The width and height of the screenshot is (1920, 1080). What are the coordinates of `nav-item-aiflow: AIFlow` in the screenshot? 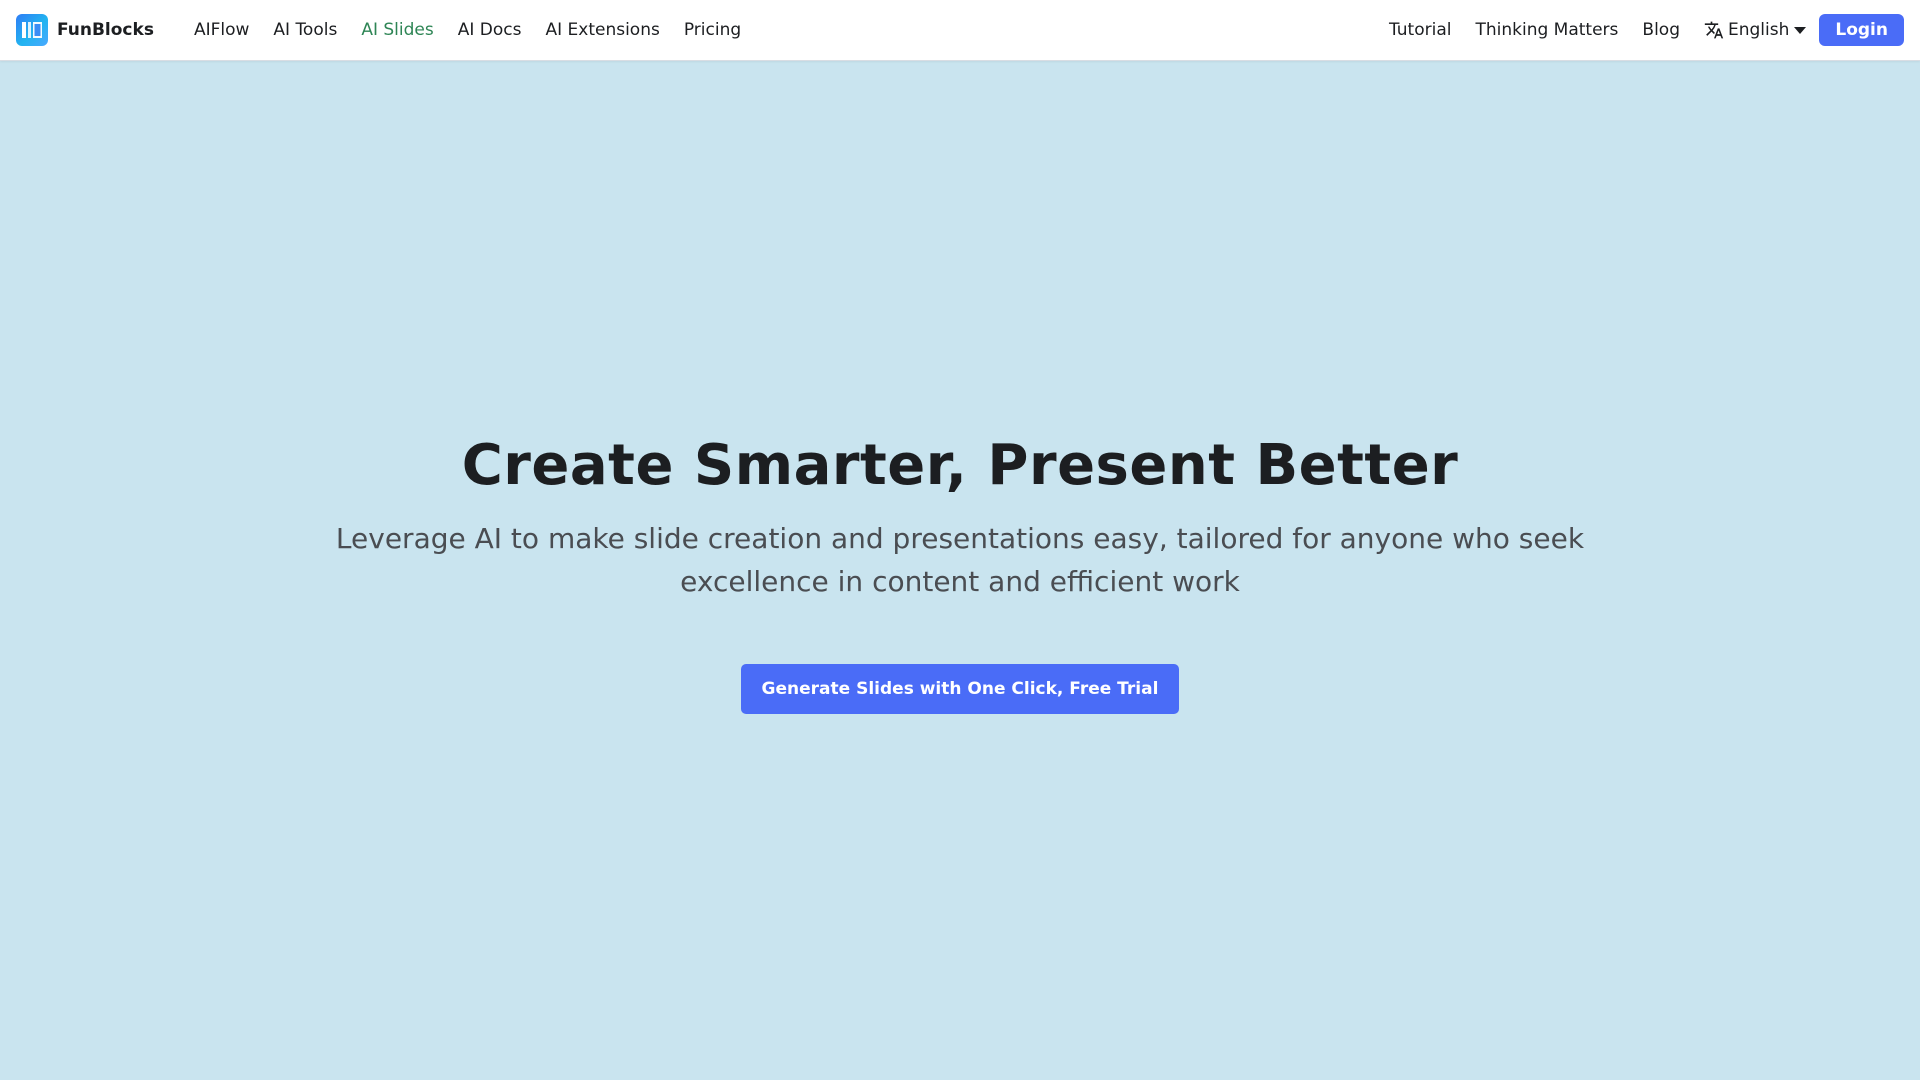 It's located at (221, 30).